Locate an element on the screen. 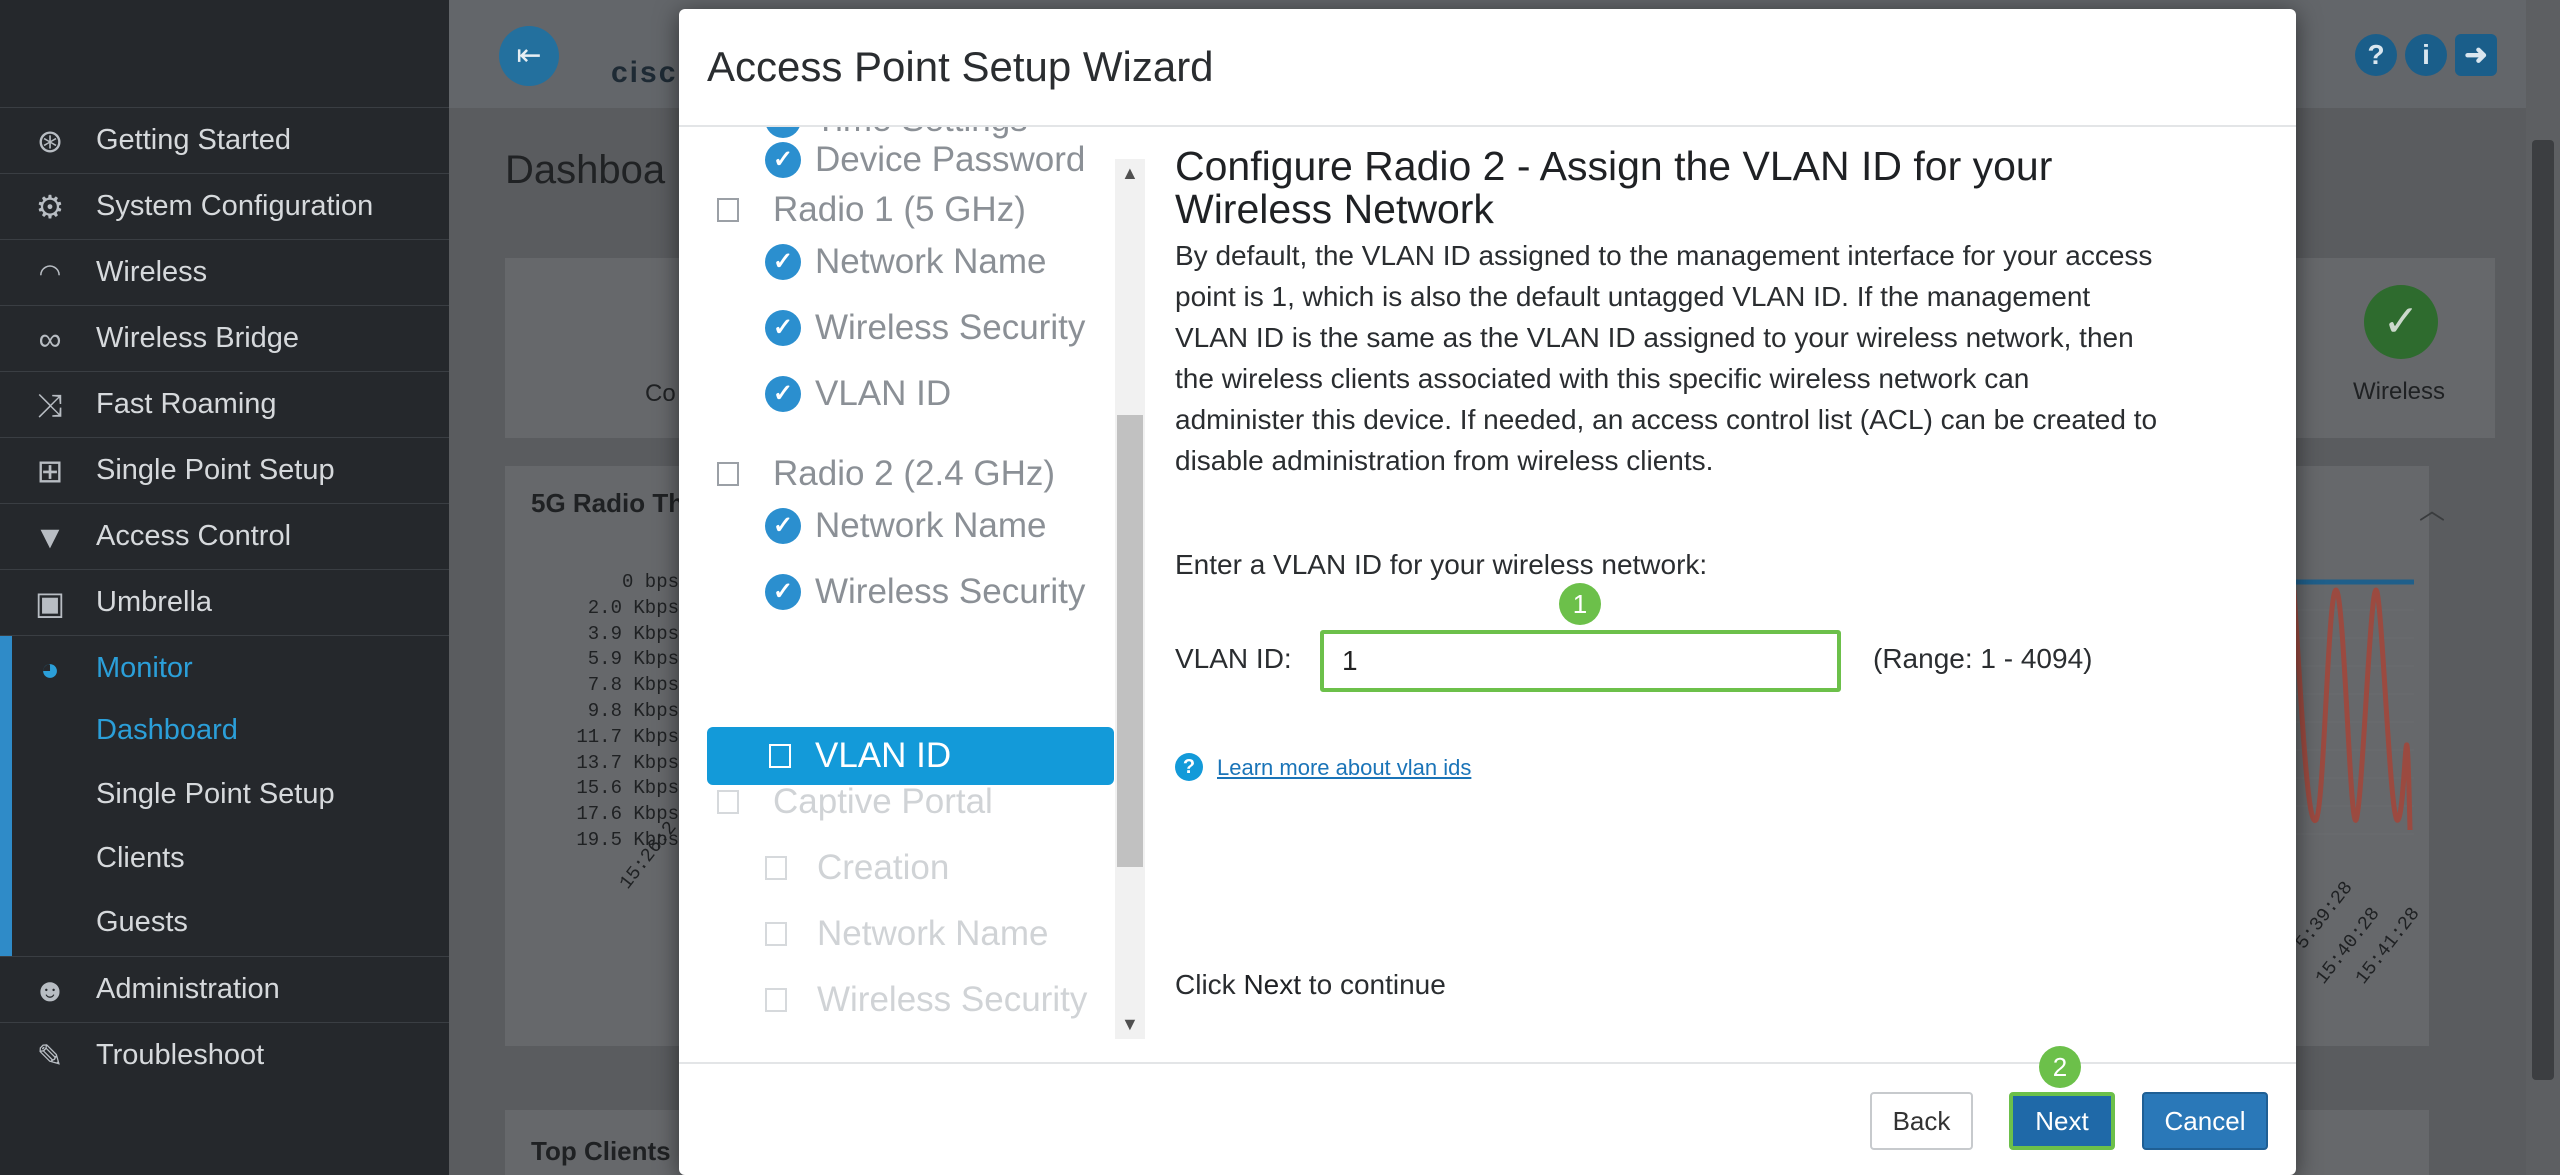  sidebar-item-label: Administration is located at coordinates (188, 989).